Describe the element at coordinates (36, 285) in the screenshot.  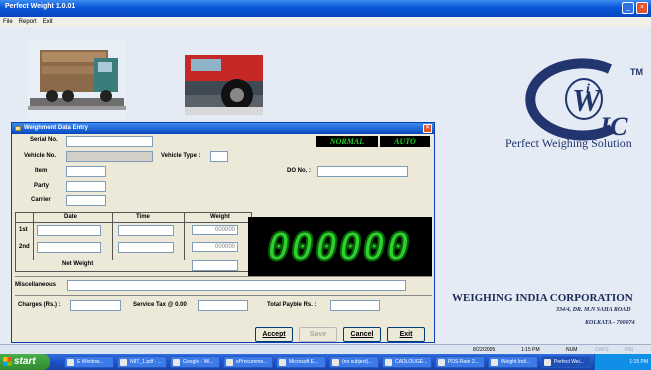
I see `miscellaneous-label: Miscellaneous` at that location.